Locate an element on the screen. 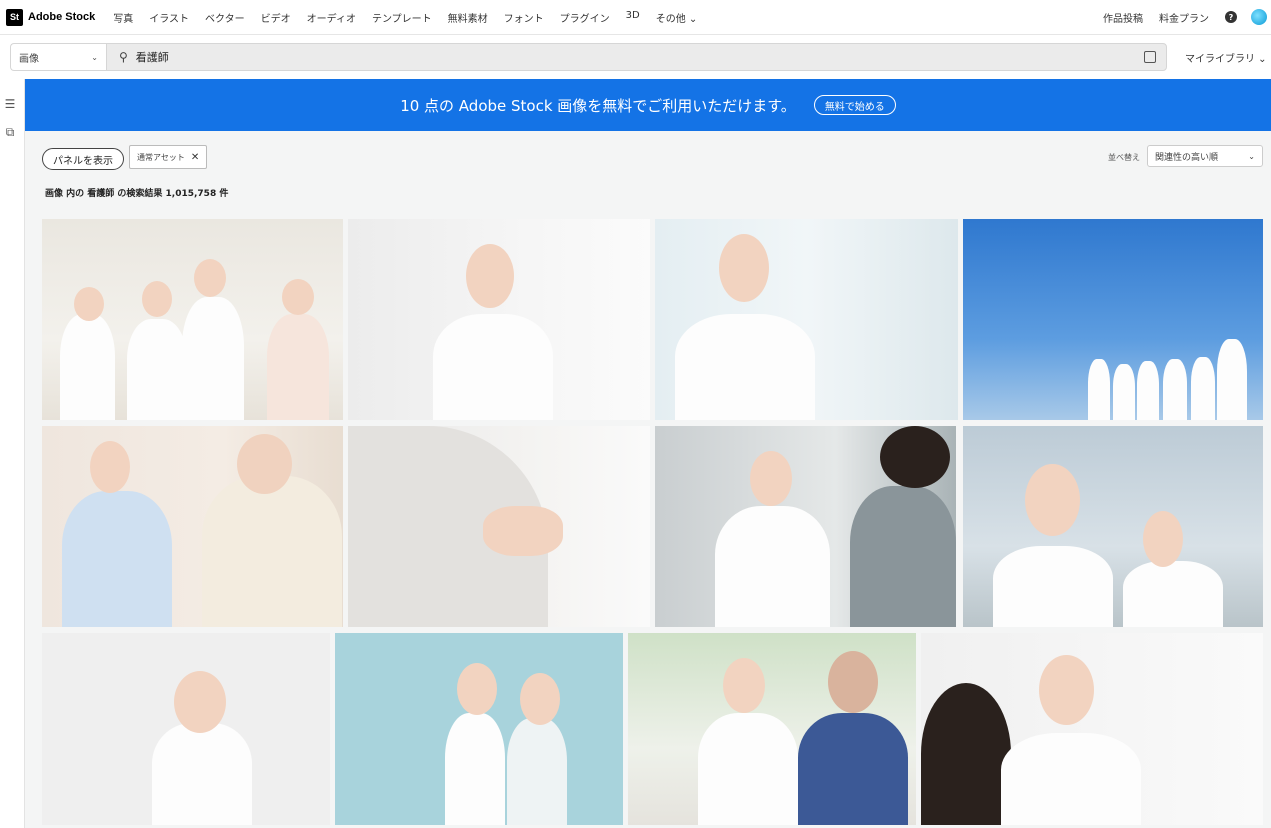 The width and height of the screenshot is (1271, 828). banner-text: 10 点の Adobe Stock 画像を無料でご利用いただけます。 is located at coordinates (598, 105).